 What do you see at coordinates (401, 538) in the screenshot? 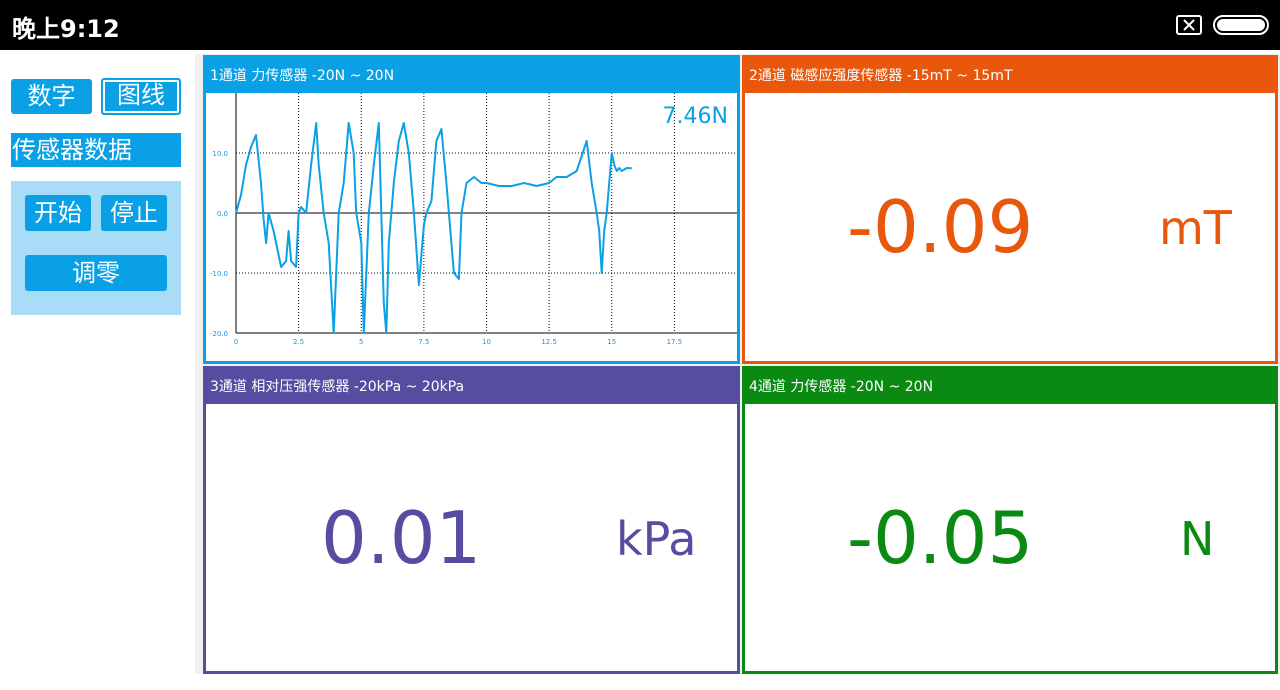
I see `channel-3-value: 0.01` at bounding box center [401, 538].